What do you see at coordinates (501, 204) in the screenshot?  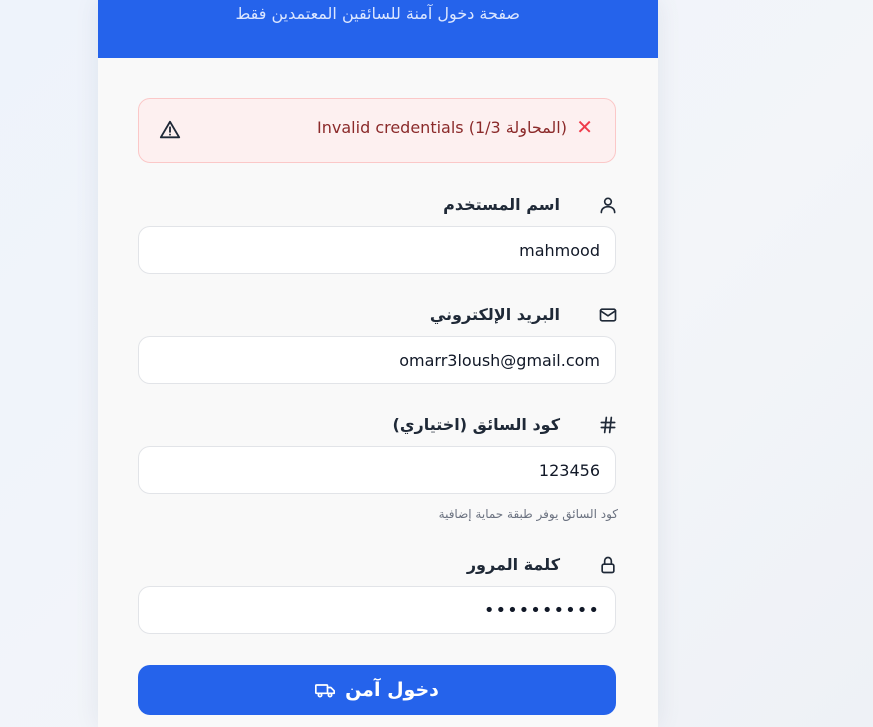 I see `username-label: اسم المستخدم` at bounding box center [501, 204].